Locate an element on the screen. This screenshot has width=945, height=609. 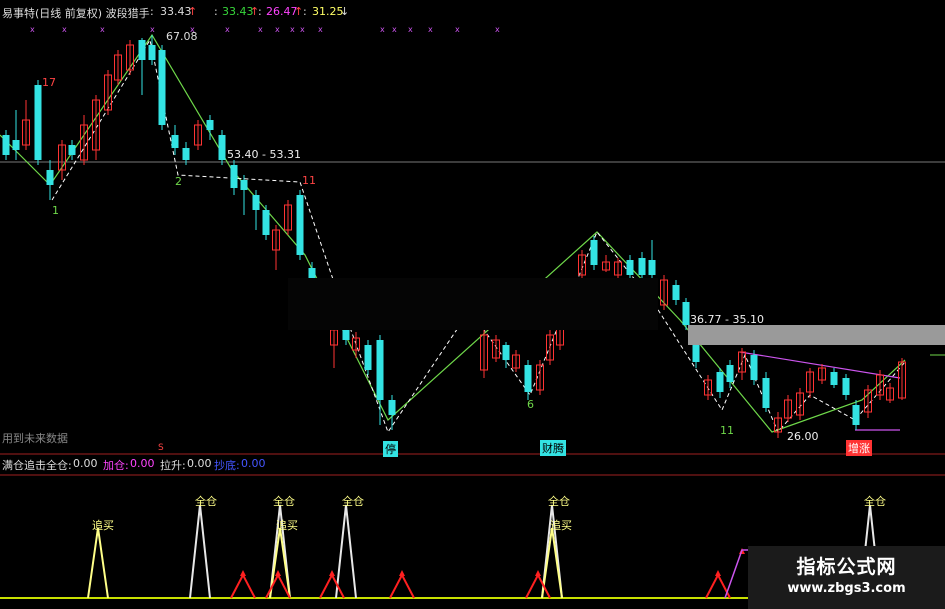
header-value-2: 33.43 is located at coordinates (238, 11).